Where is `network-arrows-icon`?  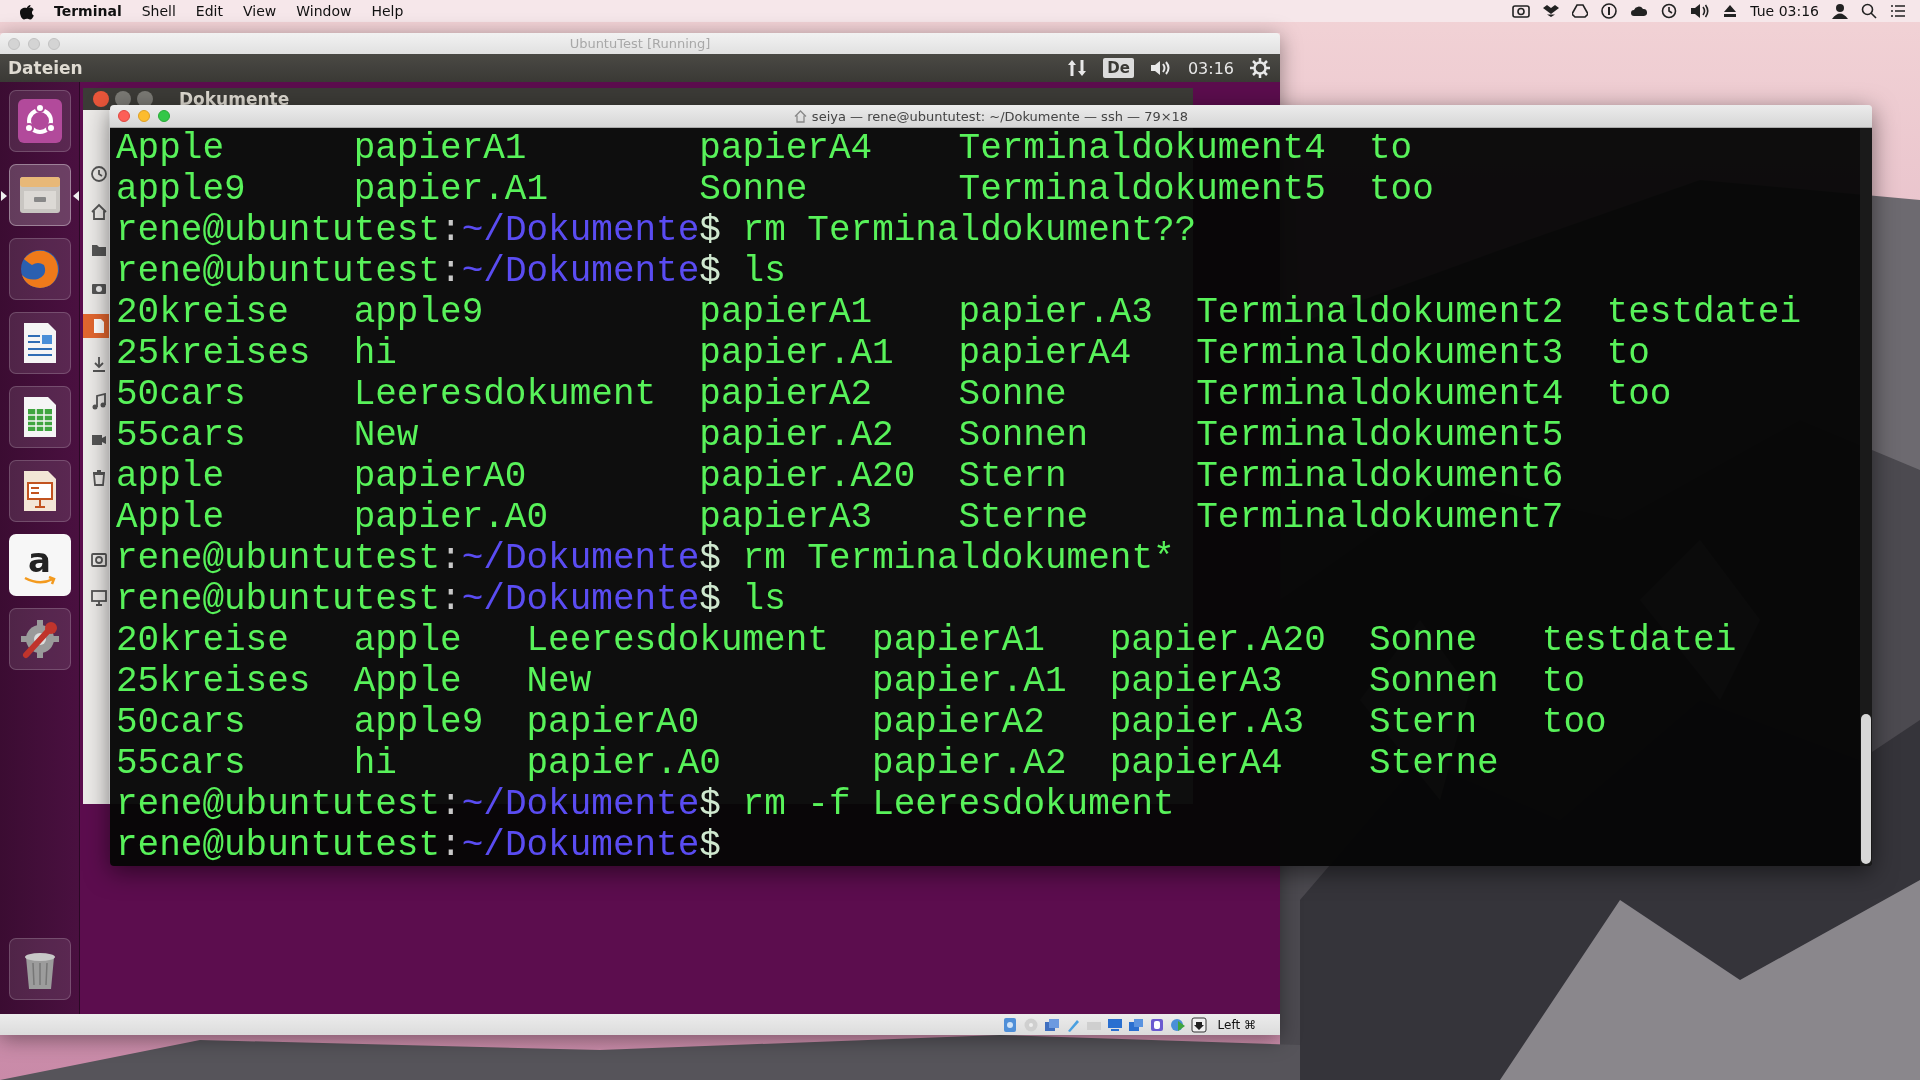 network-arrows-icon is located at coordinates (1077, 68).